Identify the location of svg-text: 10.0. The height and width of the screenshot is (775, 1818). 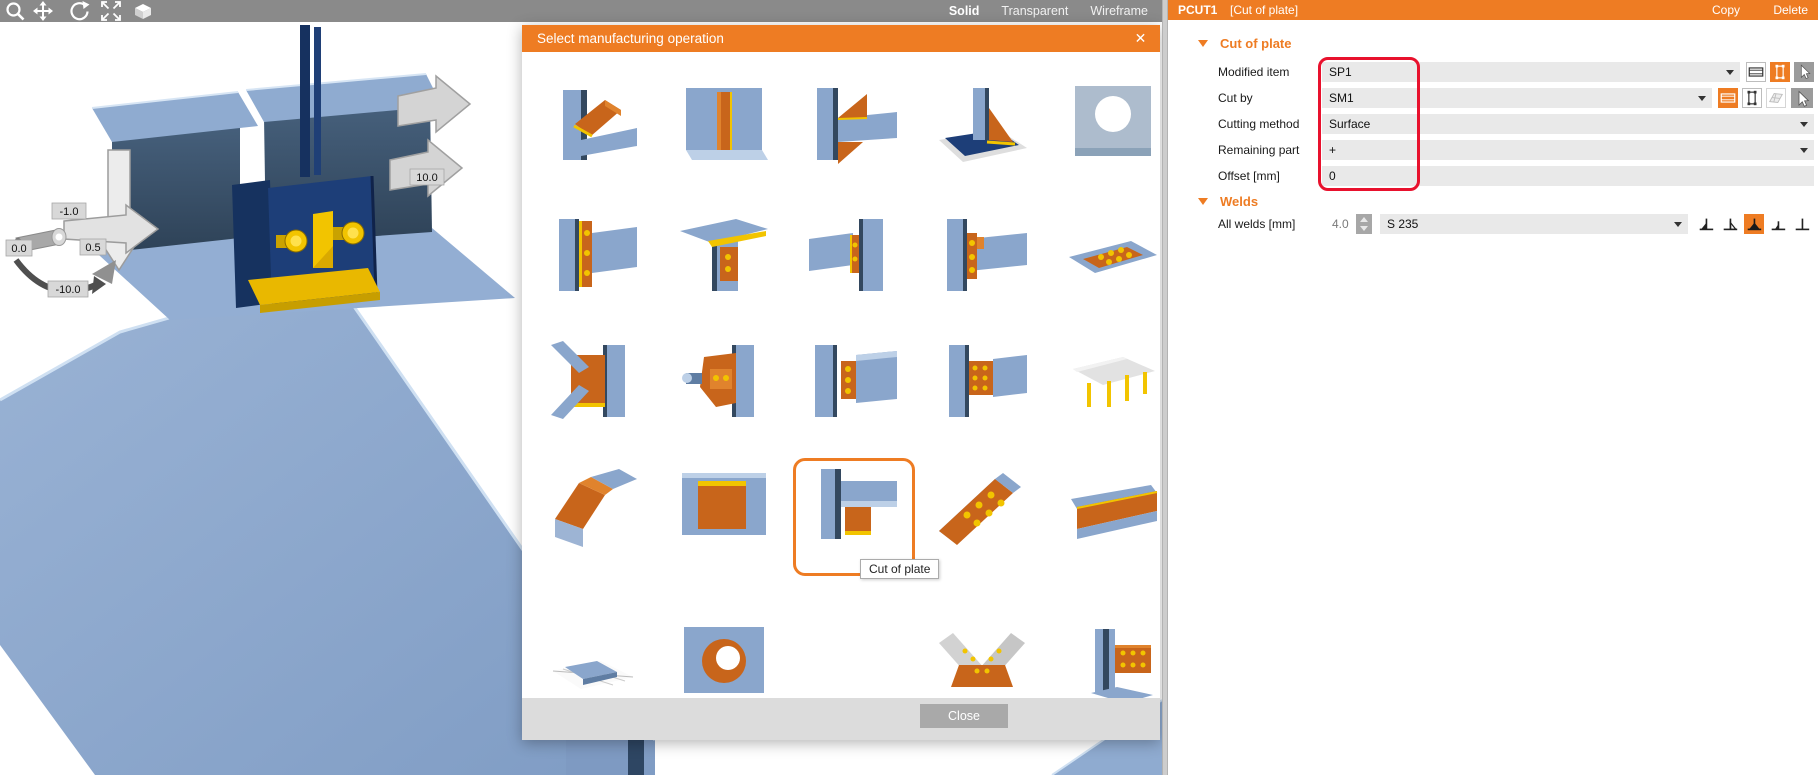
(426, 178).